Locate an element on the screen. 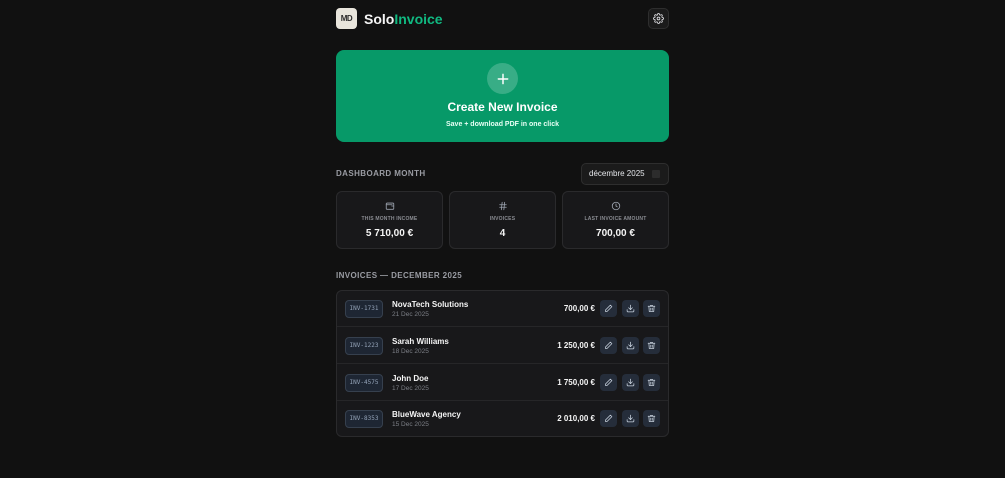  stat-value: 4 is located at coordinates (502, 233).